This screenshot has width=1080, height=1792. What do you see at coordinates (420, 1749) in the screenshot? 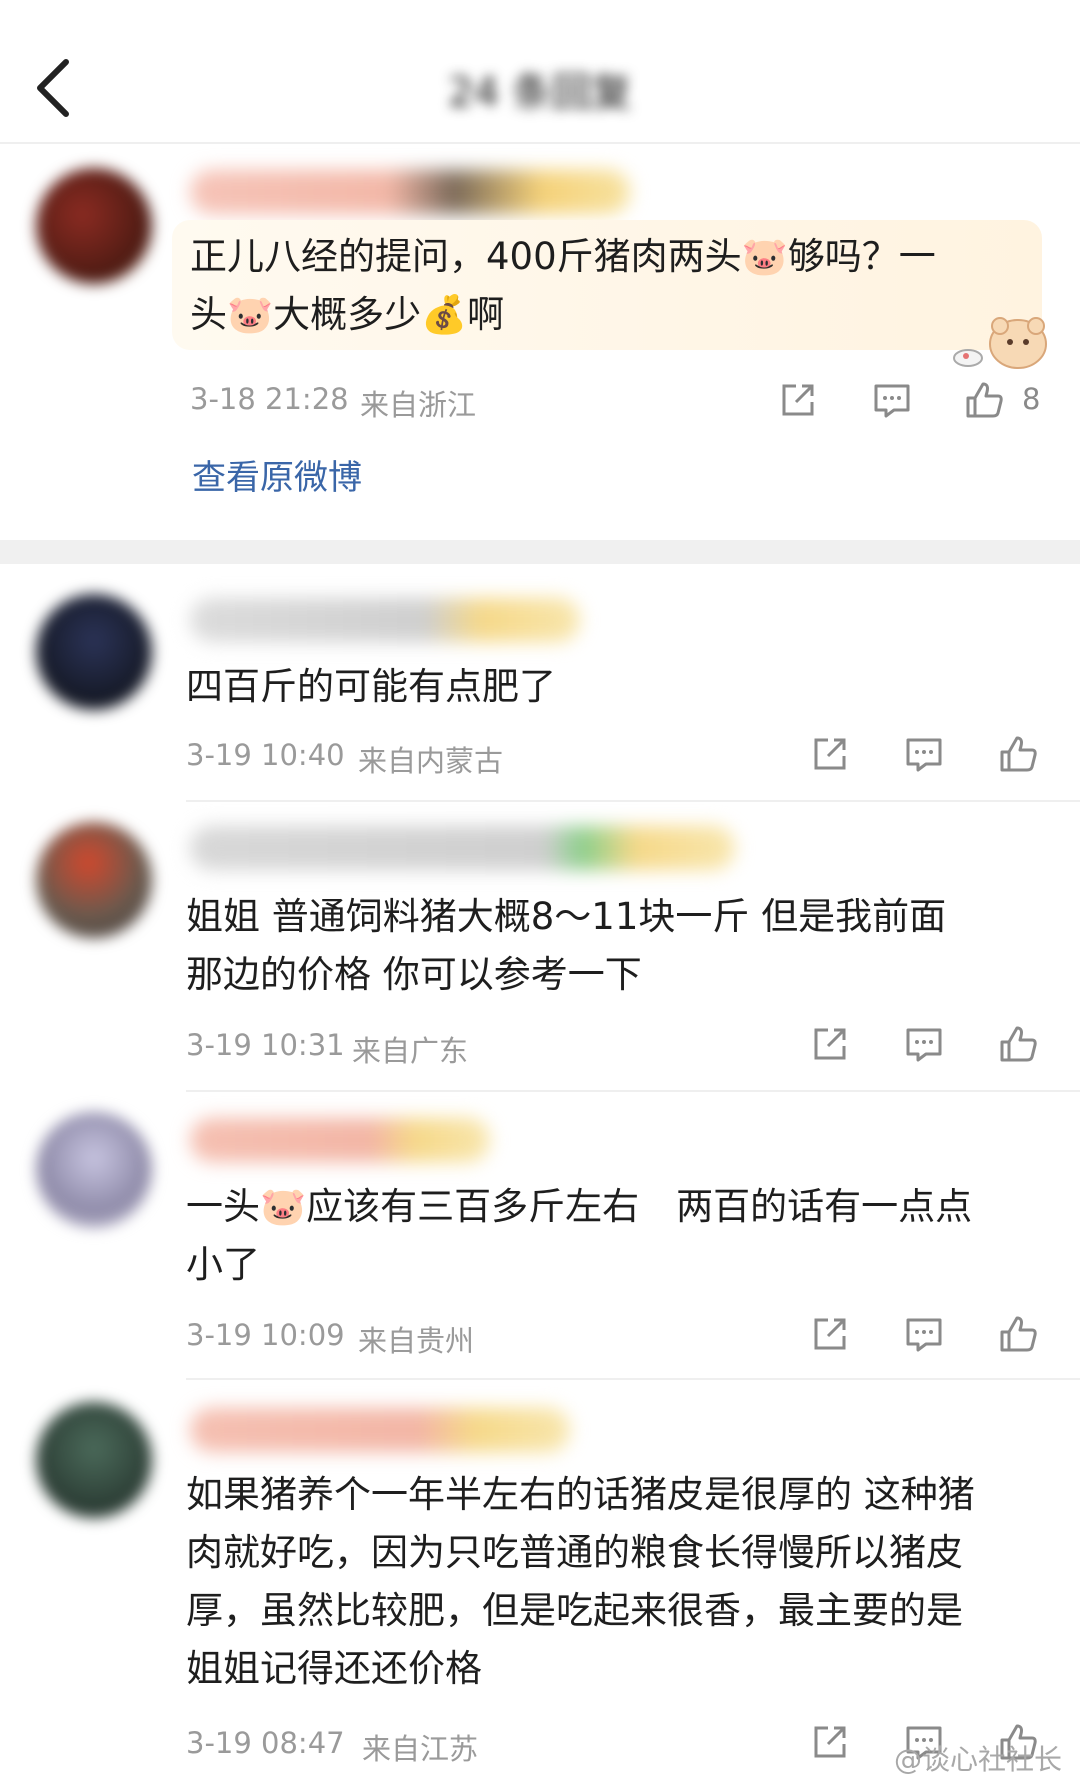
I see `comment-location: 来自江苏` at bounding box center [420, 1749].